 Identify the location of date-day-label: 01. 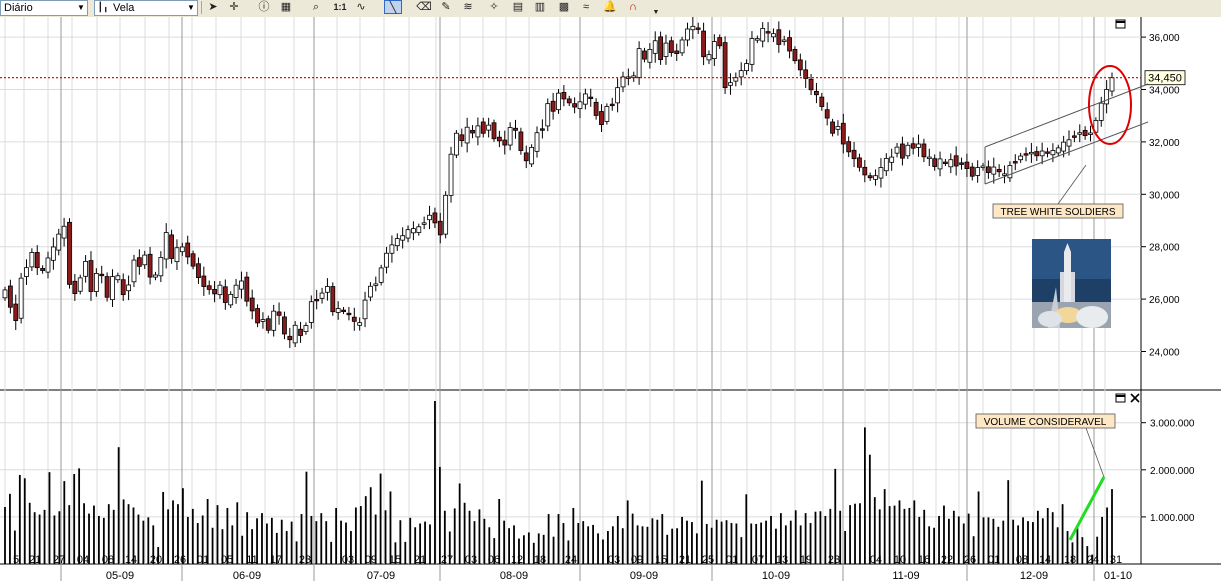
(994, 560).